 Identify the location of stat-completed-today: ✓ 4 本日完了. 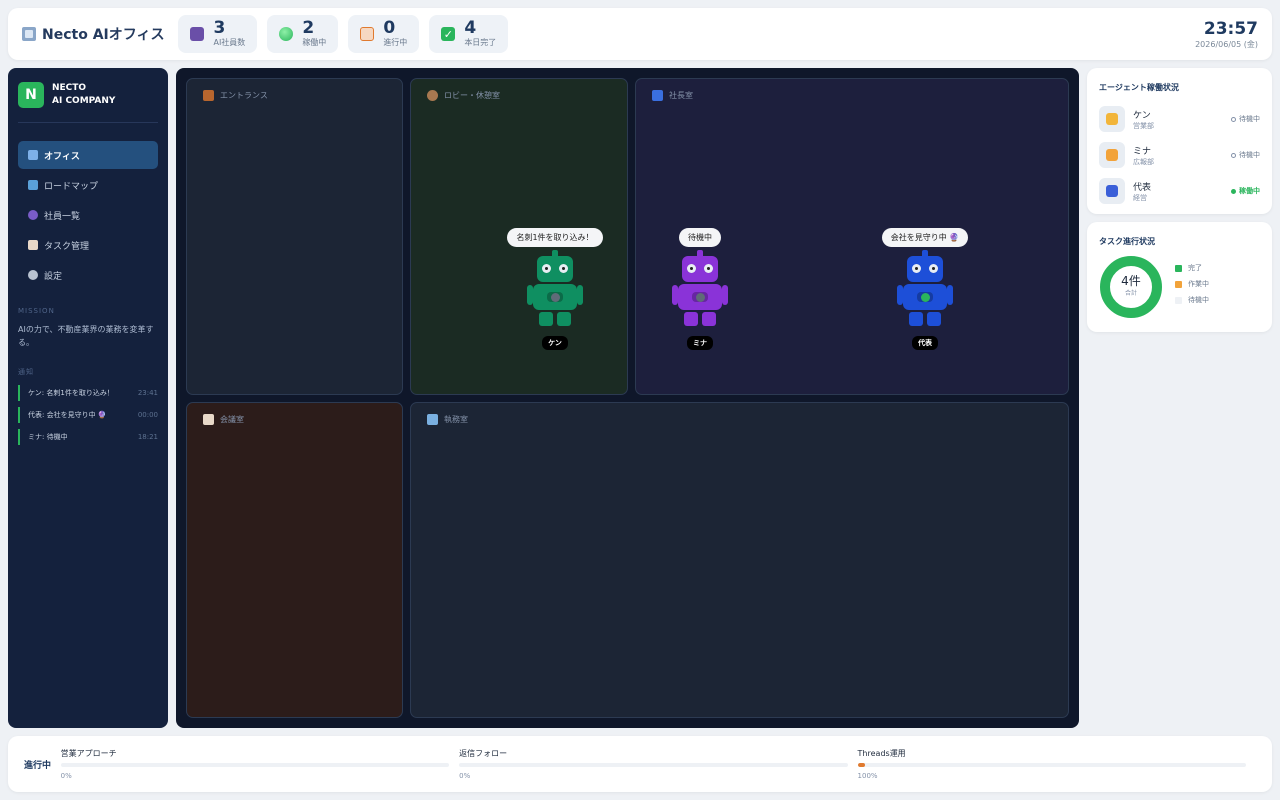
(469, 34).